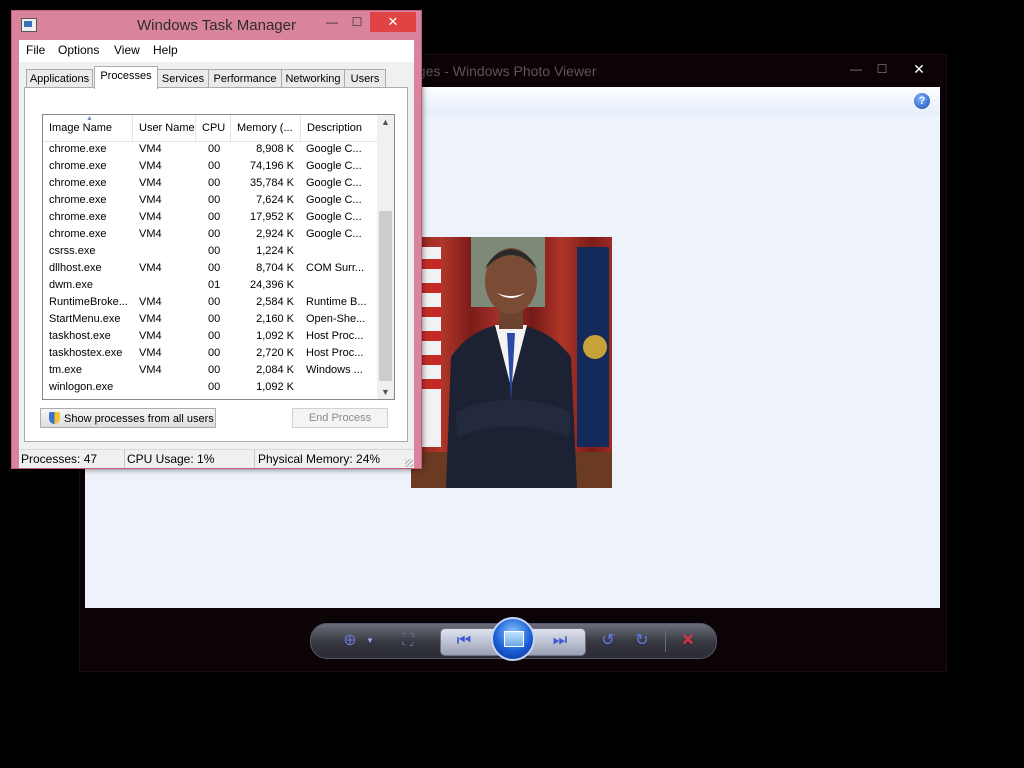 This screenshot has height=768, width=1024. Describe the element at coordinates (78, 50) in the screenshot. I see `menu-options: Options` at that location.